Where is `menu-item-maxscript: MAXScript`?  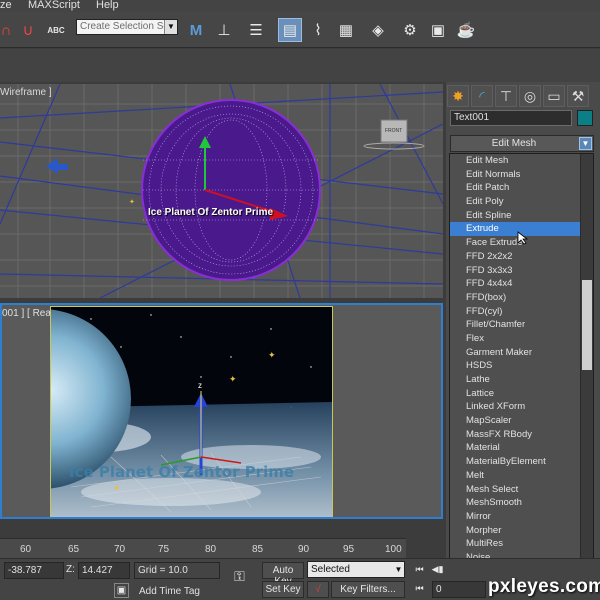
menu-item-maxscript: MAXScript is located at coordinates (54, 5).